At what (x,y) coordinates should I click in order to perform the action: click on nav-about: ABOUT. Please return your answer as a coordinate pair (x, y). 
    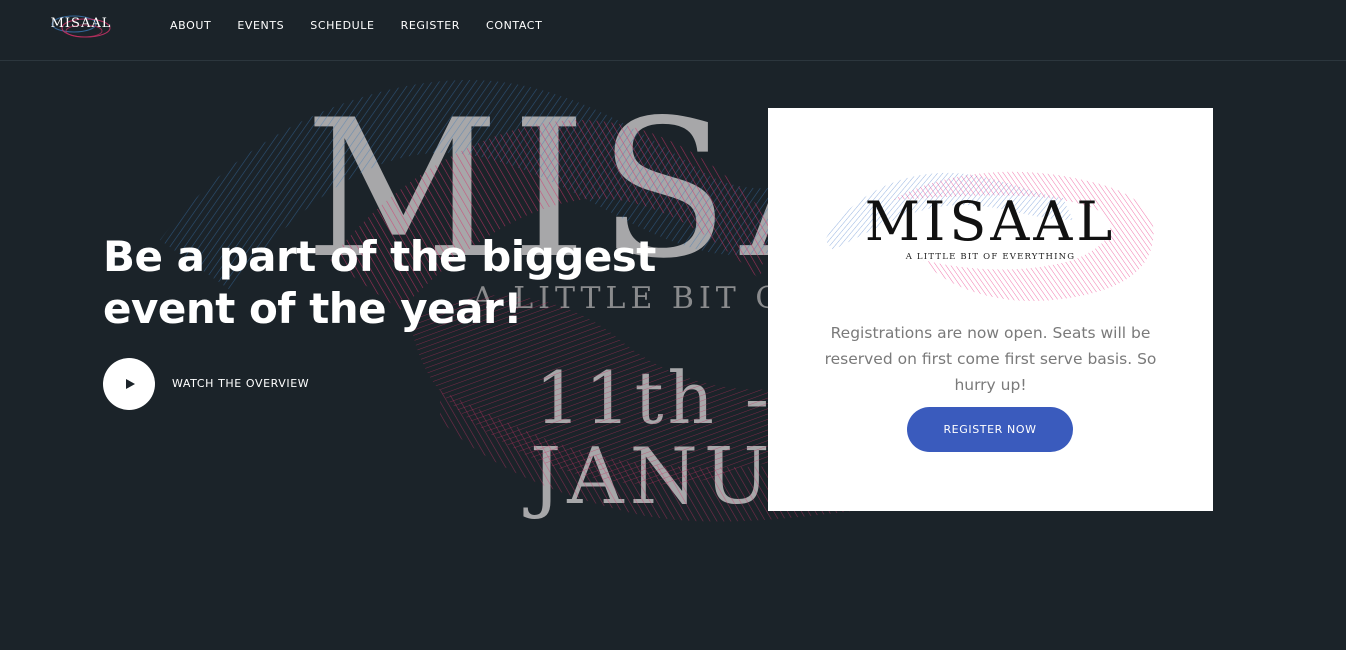
    Looking at the image, I should click on (190, 26).